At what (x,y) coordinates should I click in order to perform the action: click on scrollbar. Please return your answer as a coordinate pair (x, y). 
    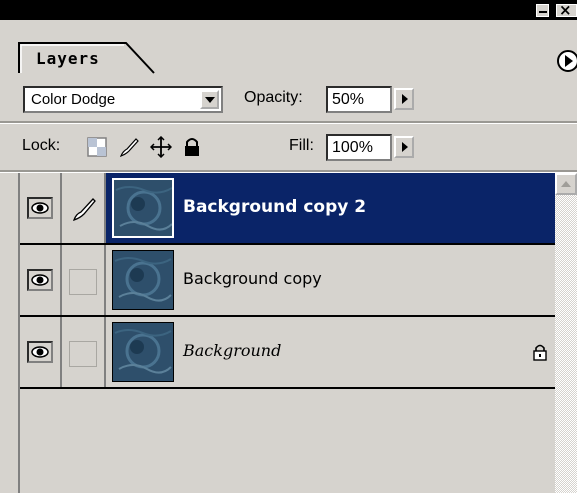
    Looking at the image, I should click on (566, 333).